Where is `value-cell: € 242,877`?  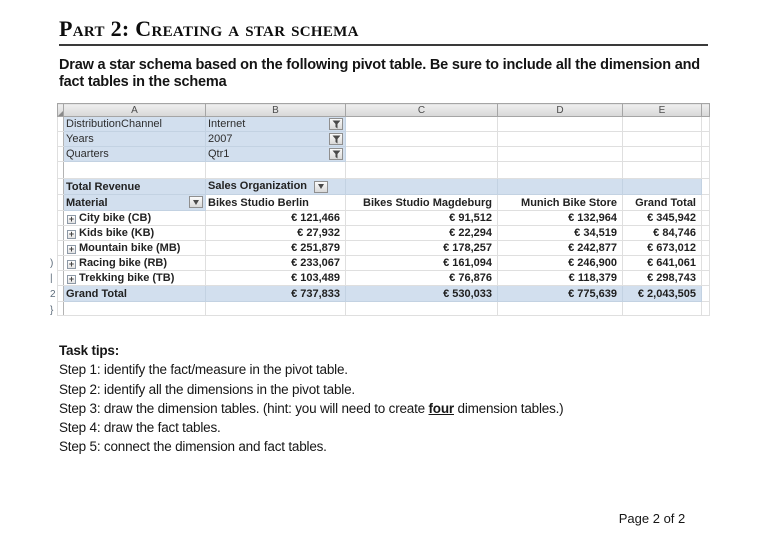 value-cell: € 242,877 is located at coordinates (560, 248).